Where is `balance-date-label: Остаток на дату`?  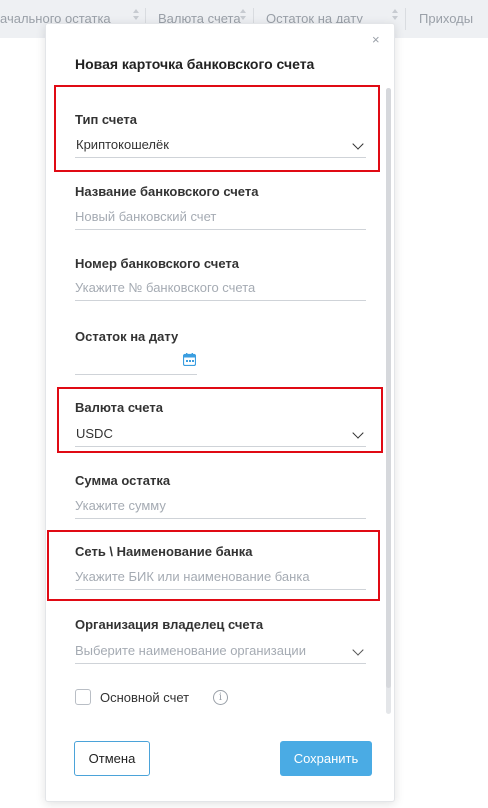 balance-date-label: Остаток на дату is located at coordinates (127, 336).